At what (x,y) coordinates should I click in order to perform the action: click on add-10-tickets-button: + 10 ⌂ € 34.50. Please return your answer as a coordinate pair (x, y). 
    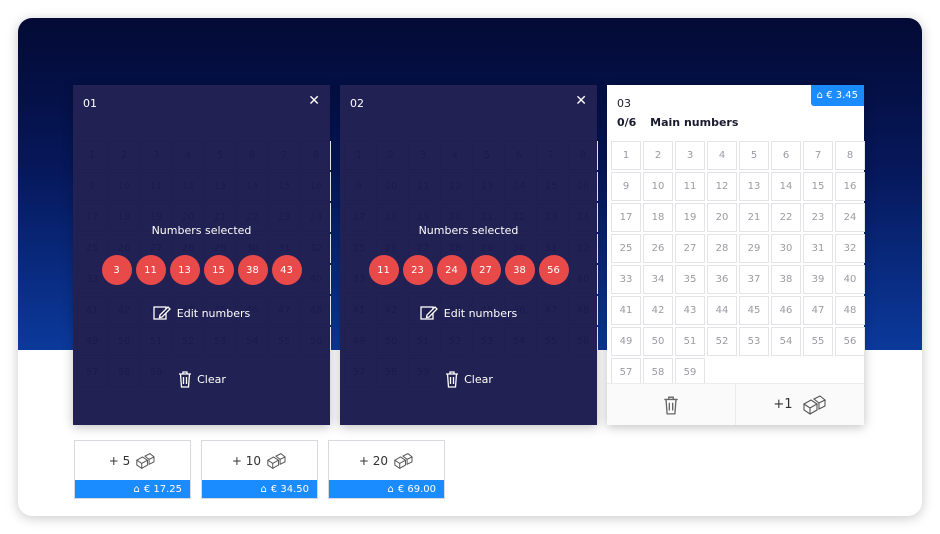
    Looking at the image, I should click on (259, 469).